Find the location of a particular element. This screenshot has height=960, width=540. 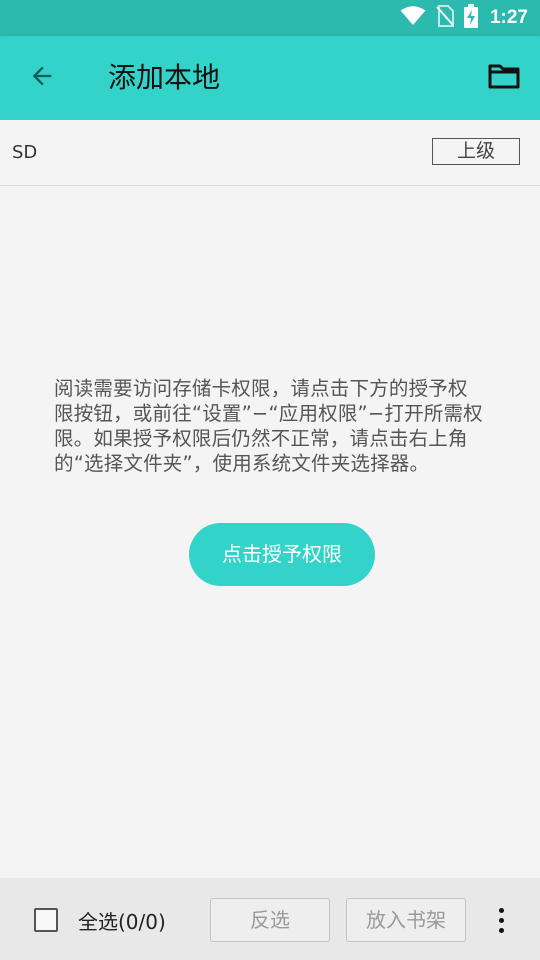

path-bar: SD 上级 is located at coordinates (270, 153).